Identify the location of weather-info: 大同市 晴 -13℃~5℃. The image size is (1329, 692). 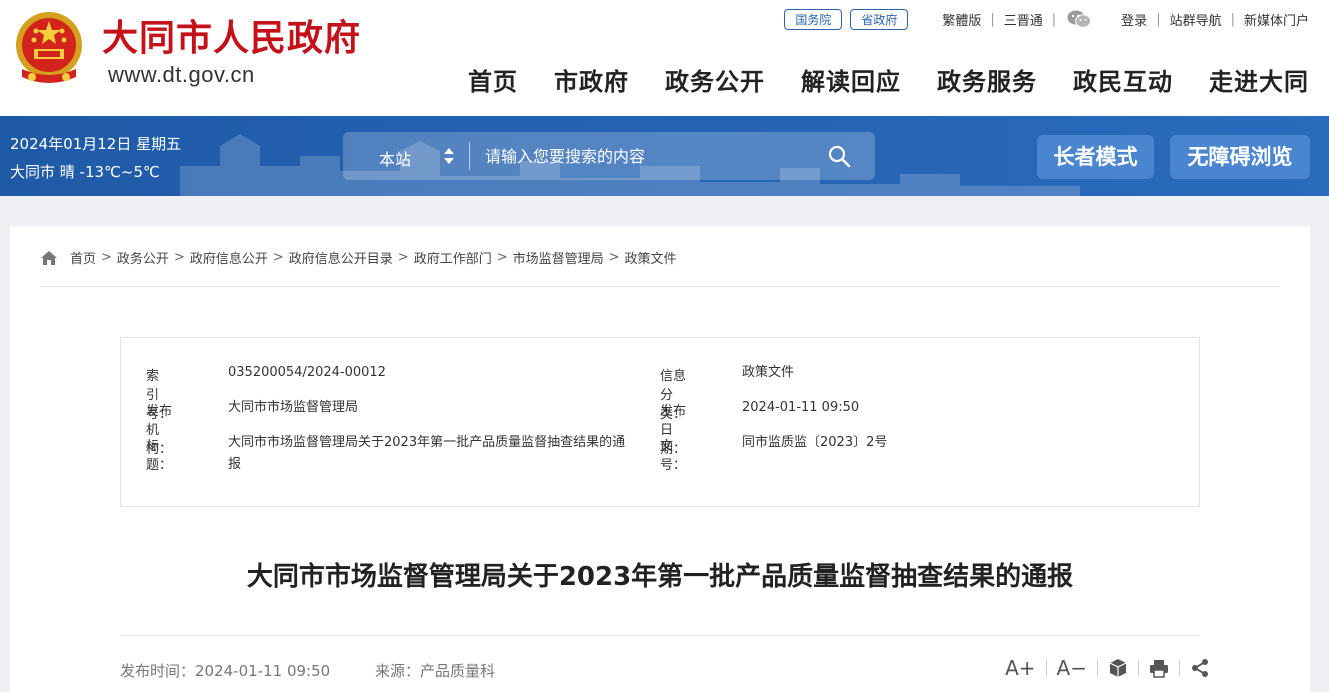
(85, 172).